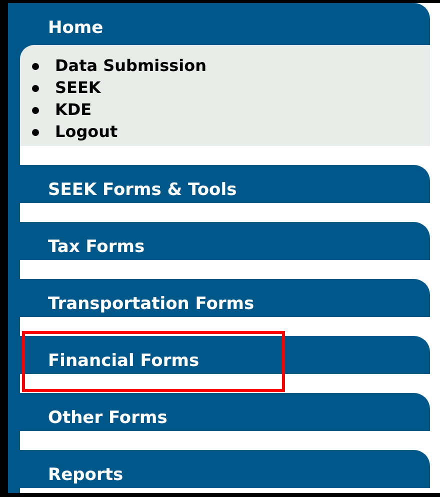 Image resolution: width=440 pixels, height=497 pixels. I want to click on menu-header: Other Forms, so click(225, 412).